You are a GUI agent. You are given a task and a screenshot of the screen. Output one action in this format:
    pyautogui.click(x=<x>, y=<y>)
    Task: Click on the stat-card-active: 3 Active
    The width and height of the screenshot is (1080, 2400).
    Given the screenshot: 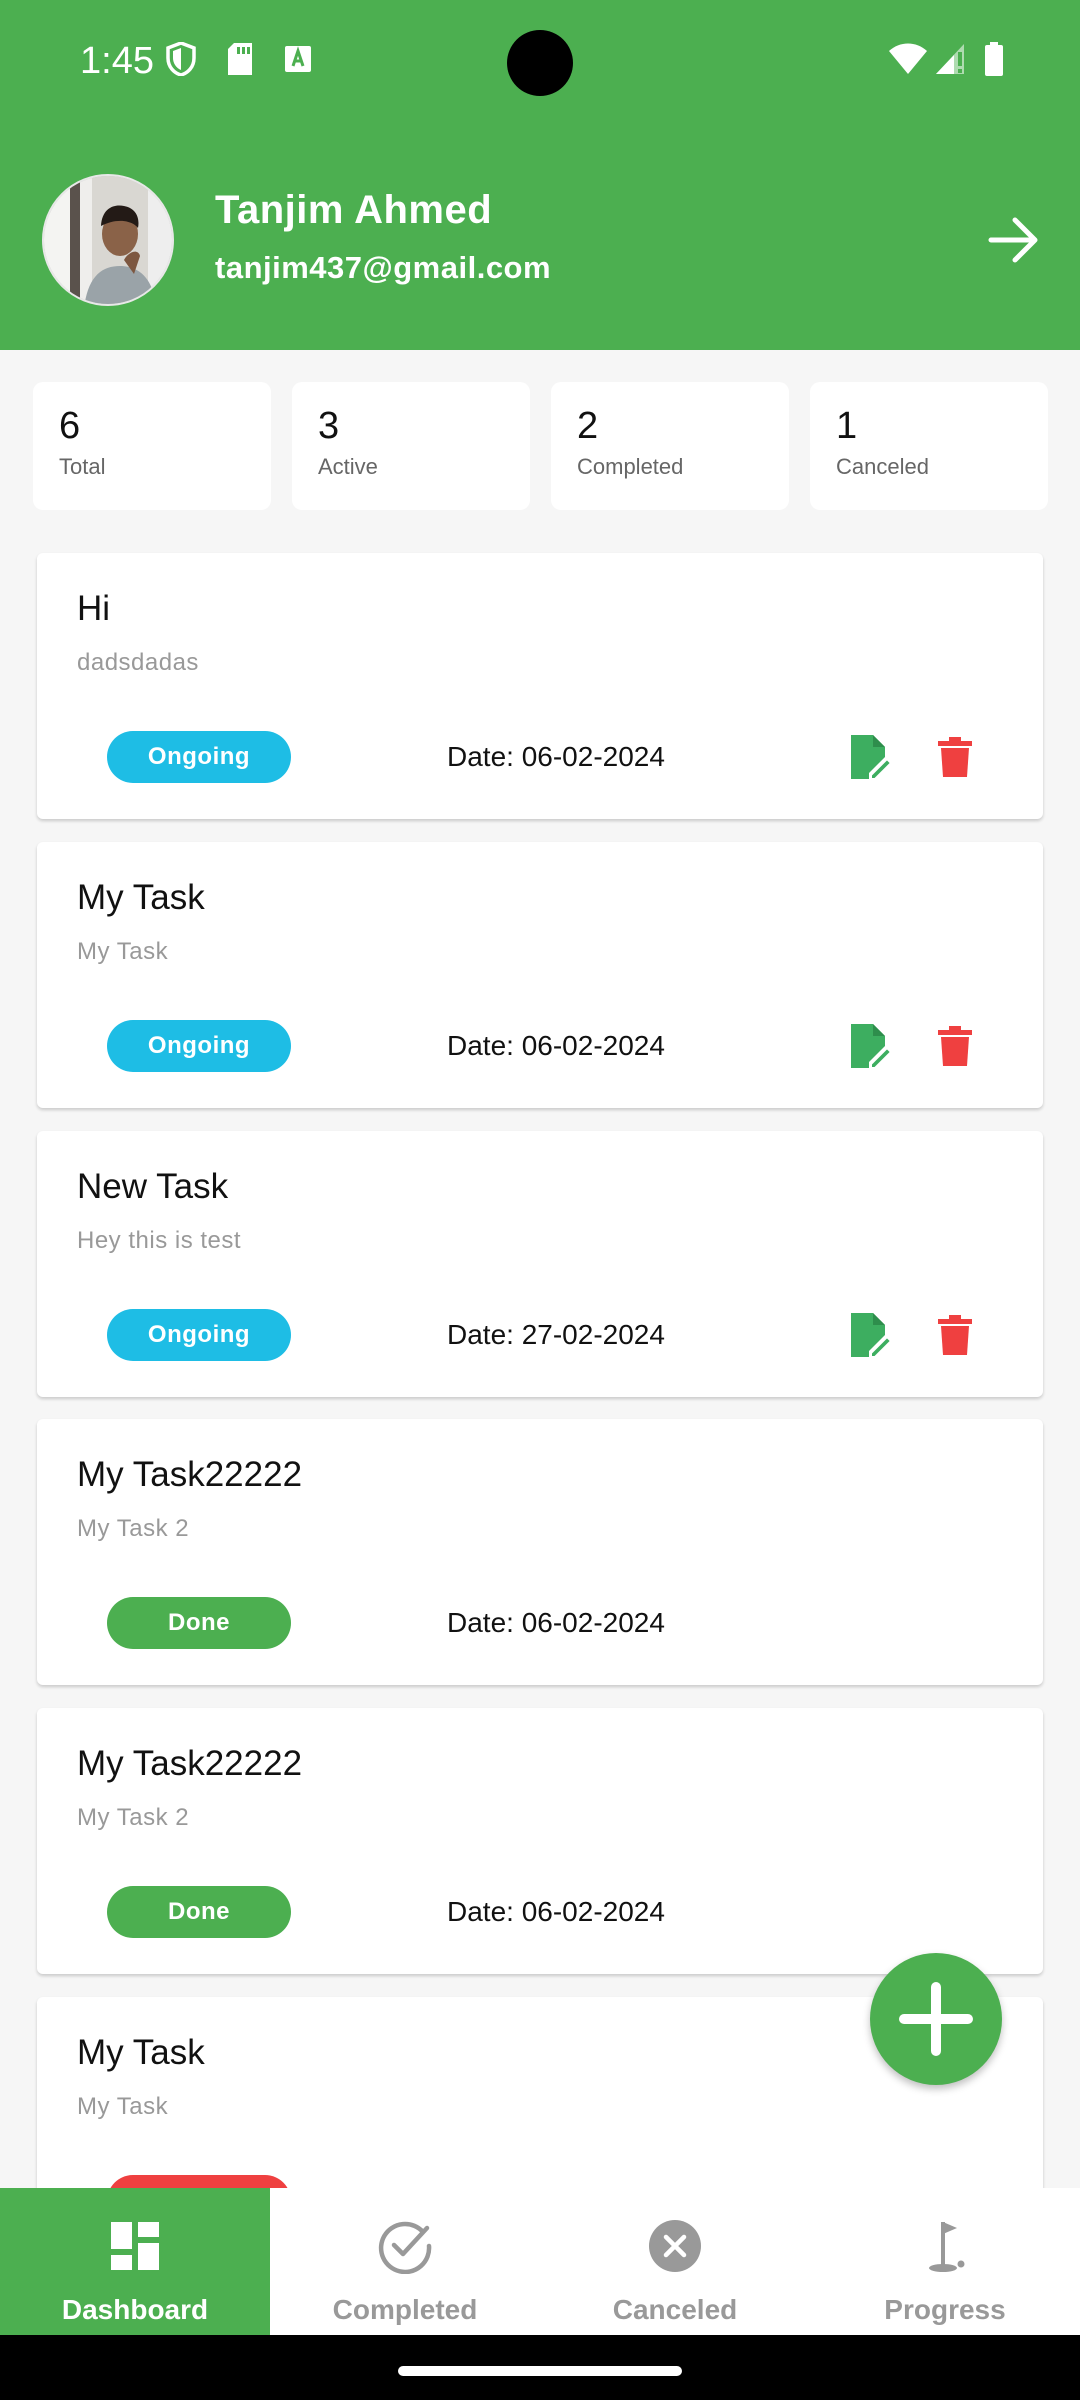 What is the action you would take?
    pyautogui.click(x=411, y=446)
    